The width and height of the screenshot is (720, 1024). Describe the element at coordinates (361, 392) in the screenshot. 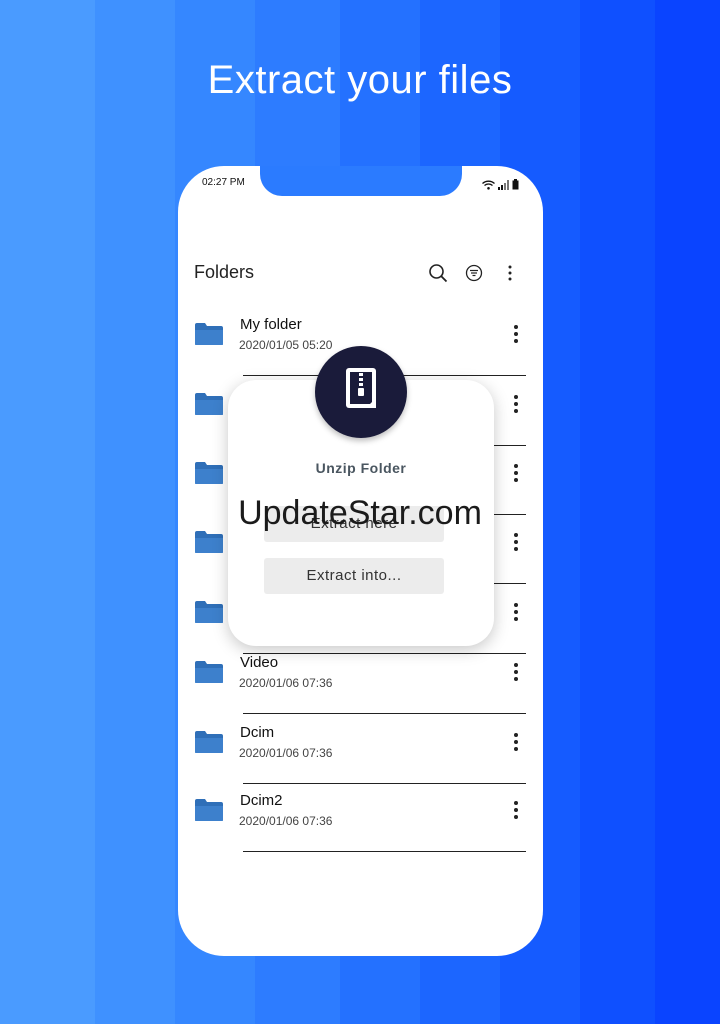

I see `zip-file-icon` at that location.